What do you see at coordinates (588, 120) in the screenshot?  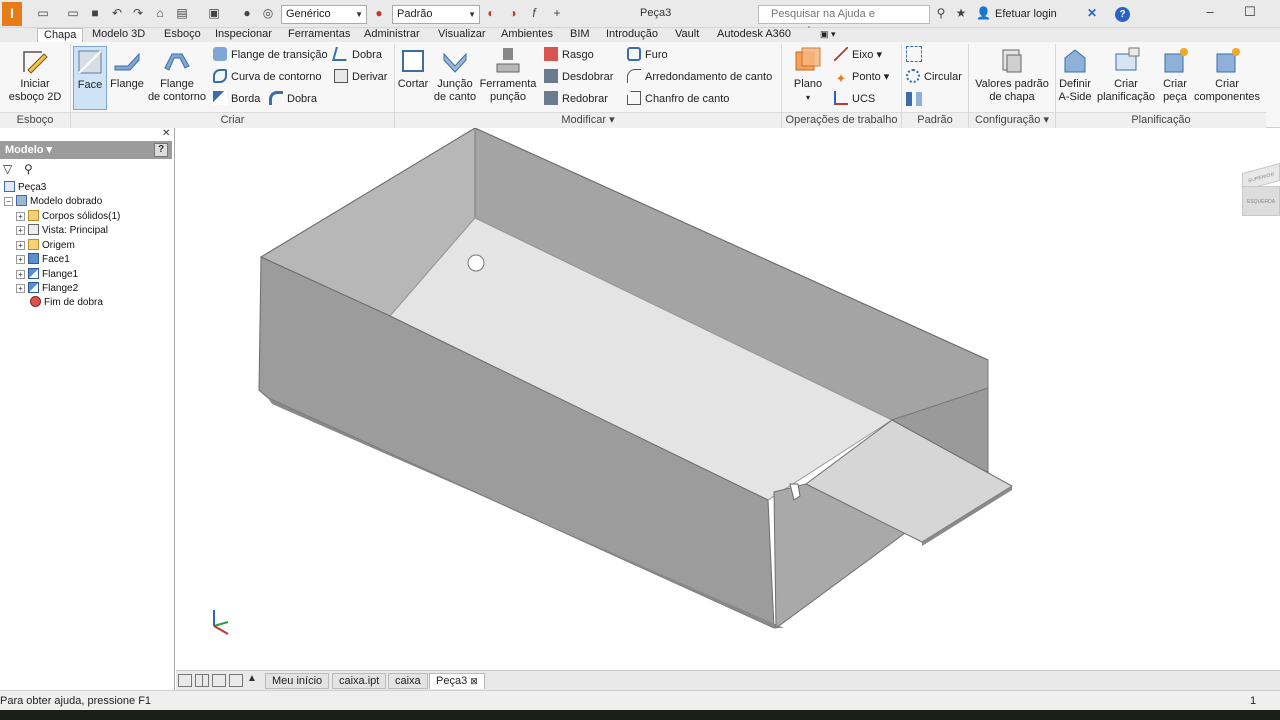 I see `panel-label-modificar: Modificar ▾` at bounding box center [588, 120].